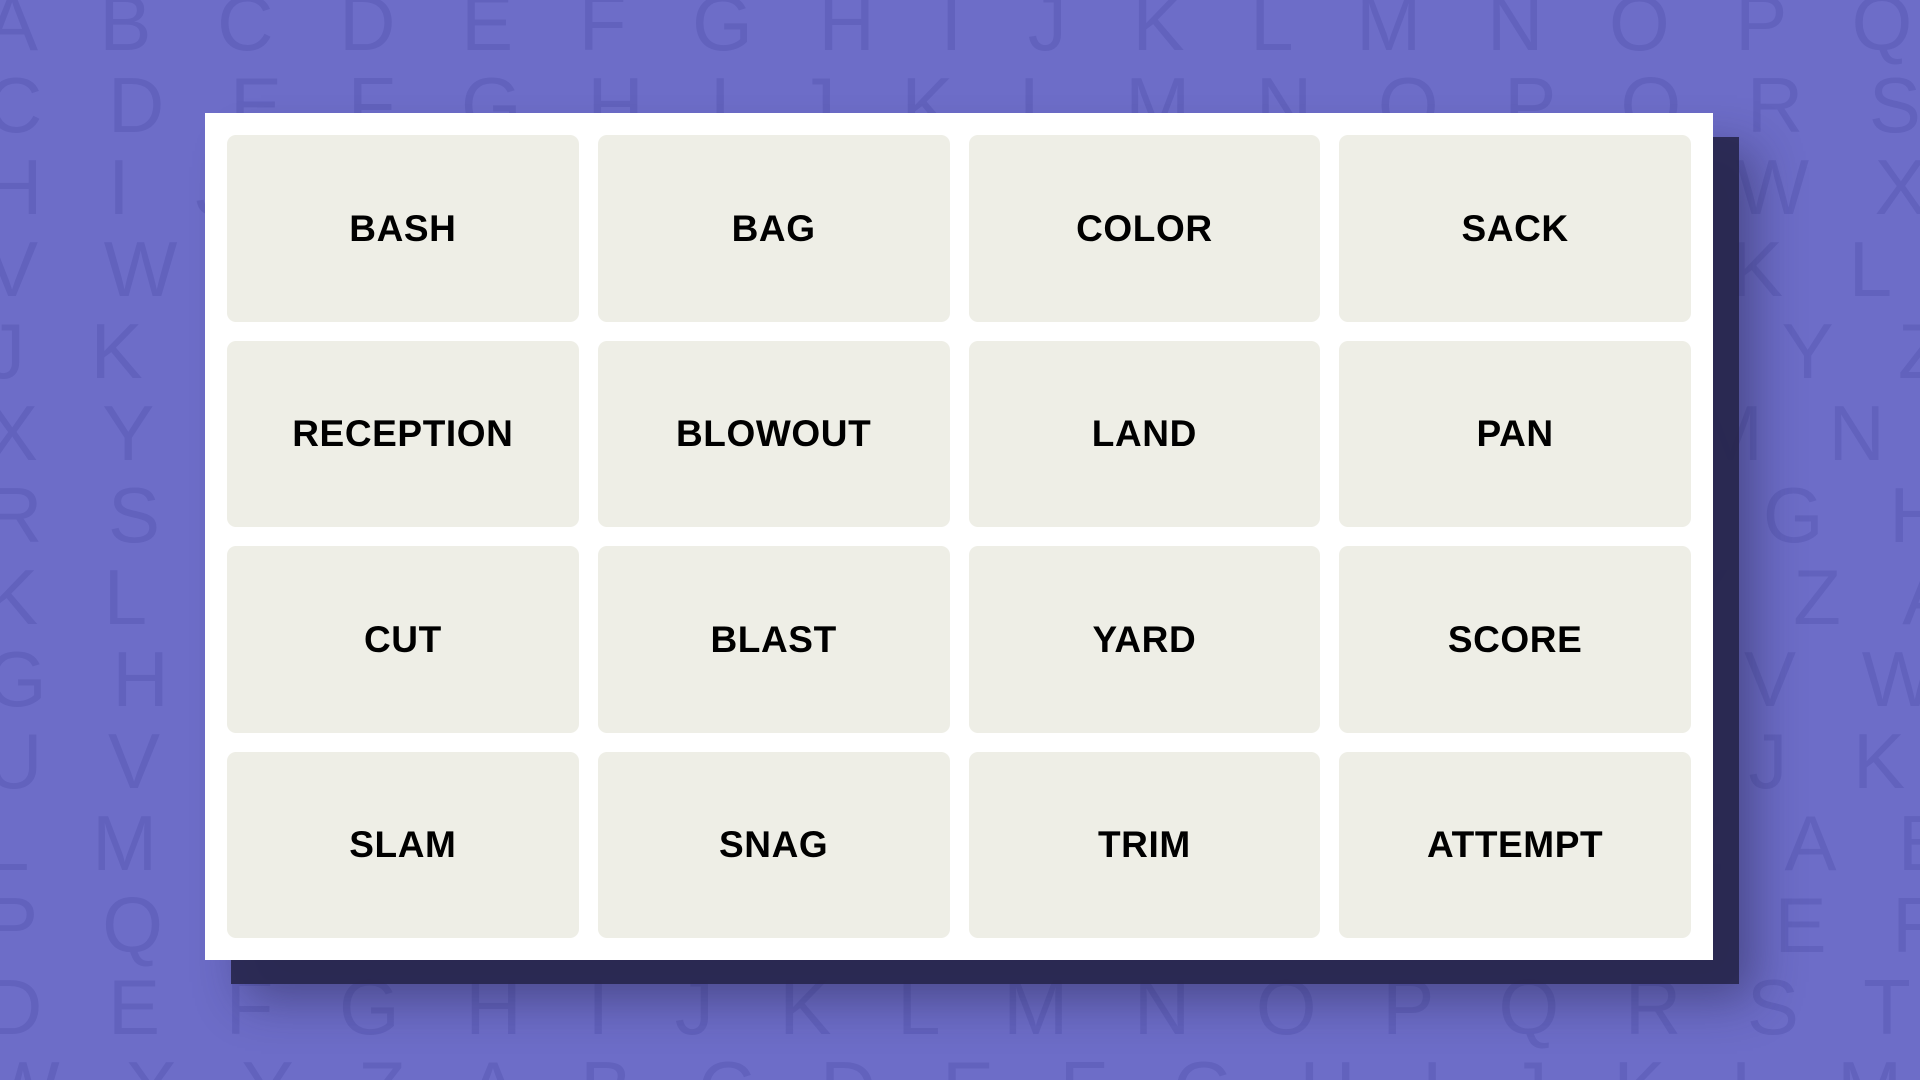  I want to click on word-tile: CUT, so click(403, 639).